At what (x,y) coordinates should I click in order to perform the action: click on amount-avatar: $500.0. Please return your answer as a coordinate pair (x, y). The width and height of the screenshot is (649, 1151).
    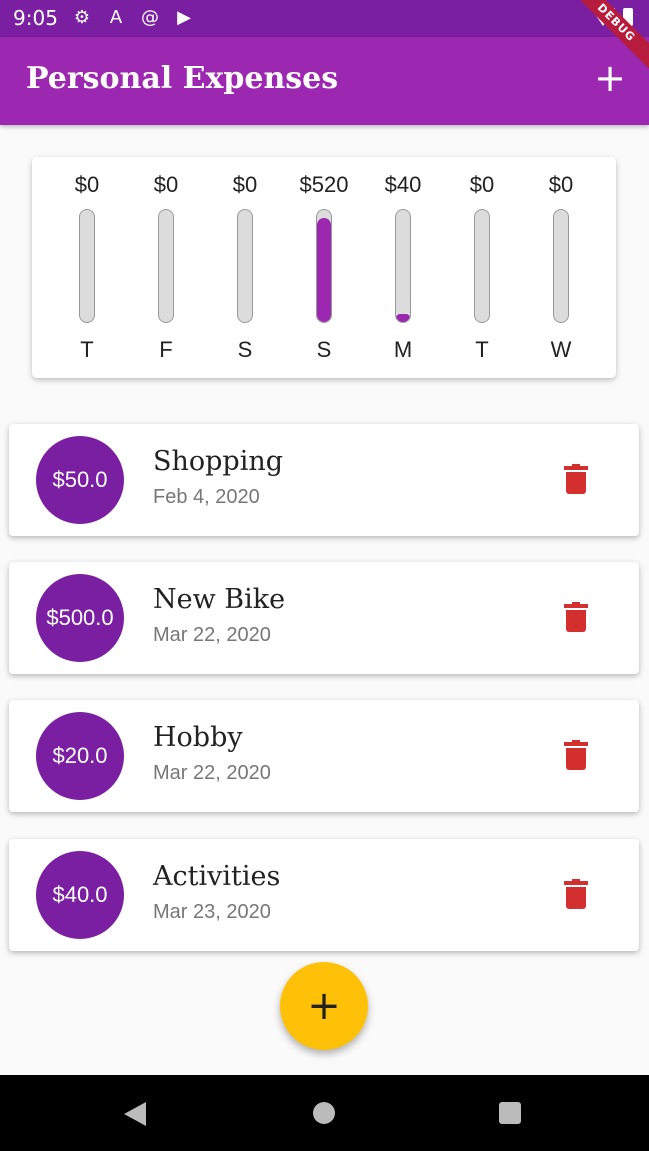
    Looking at the image, I should click on (80, 618).